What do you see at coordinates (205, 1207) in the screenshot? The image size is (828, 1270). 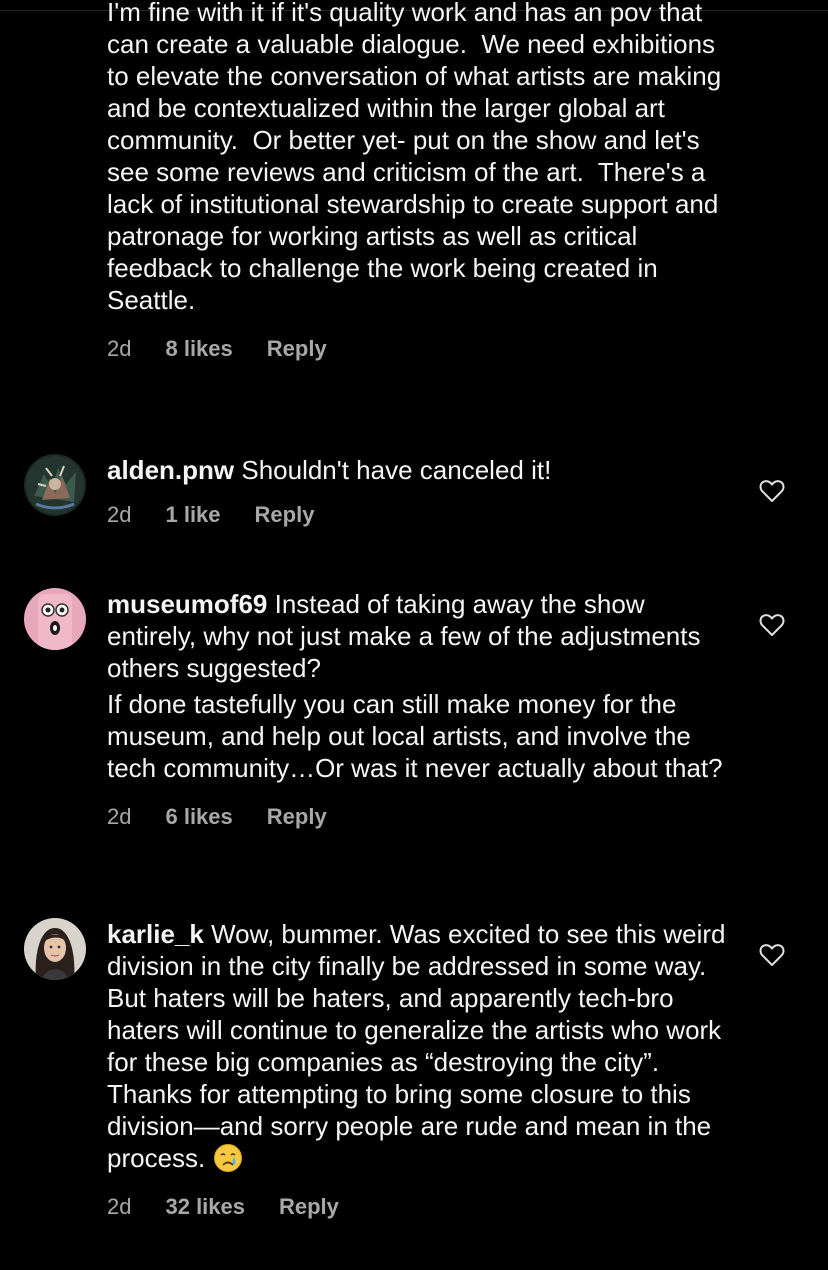 I see `comment-likes-count: 32 likes` at bounding box center [205, 1207].